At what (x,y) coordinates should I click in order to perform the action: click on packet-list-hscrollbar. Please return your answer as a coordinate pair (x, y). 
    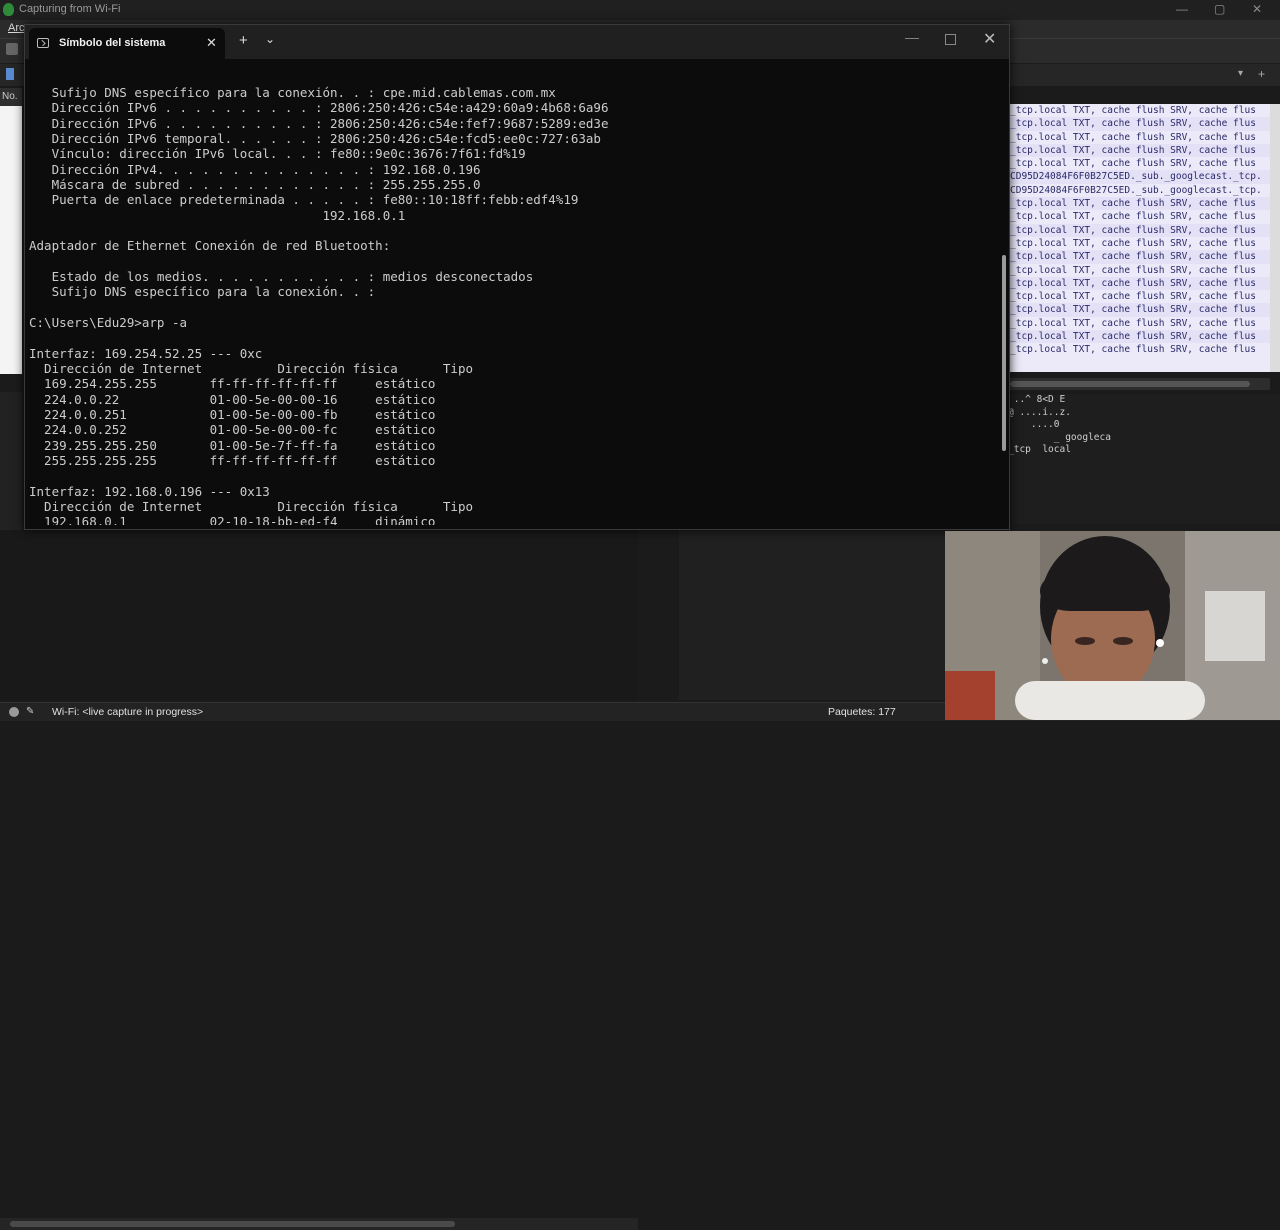
    Looking at the image, I should click on (1139, 384).